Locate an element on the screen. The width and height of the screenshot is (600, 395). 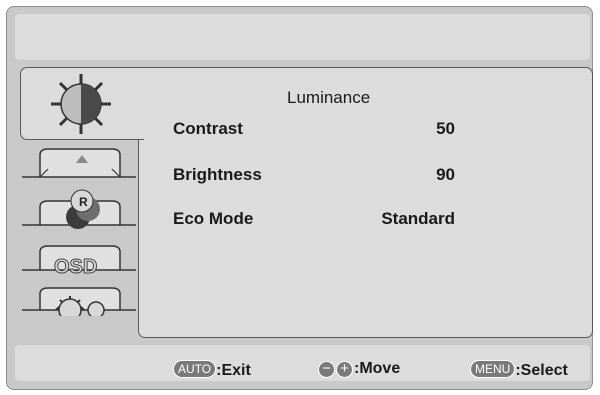
move-hint-text: :Move is located at coordinates (377, 368).